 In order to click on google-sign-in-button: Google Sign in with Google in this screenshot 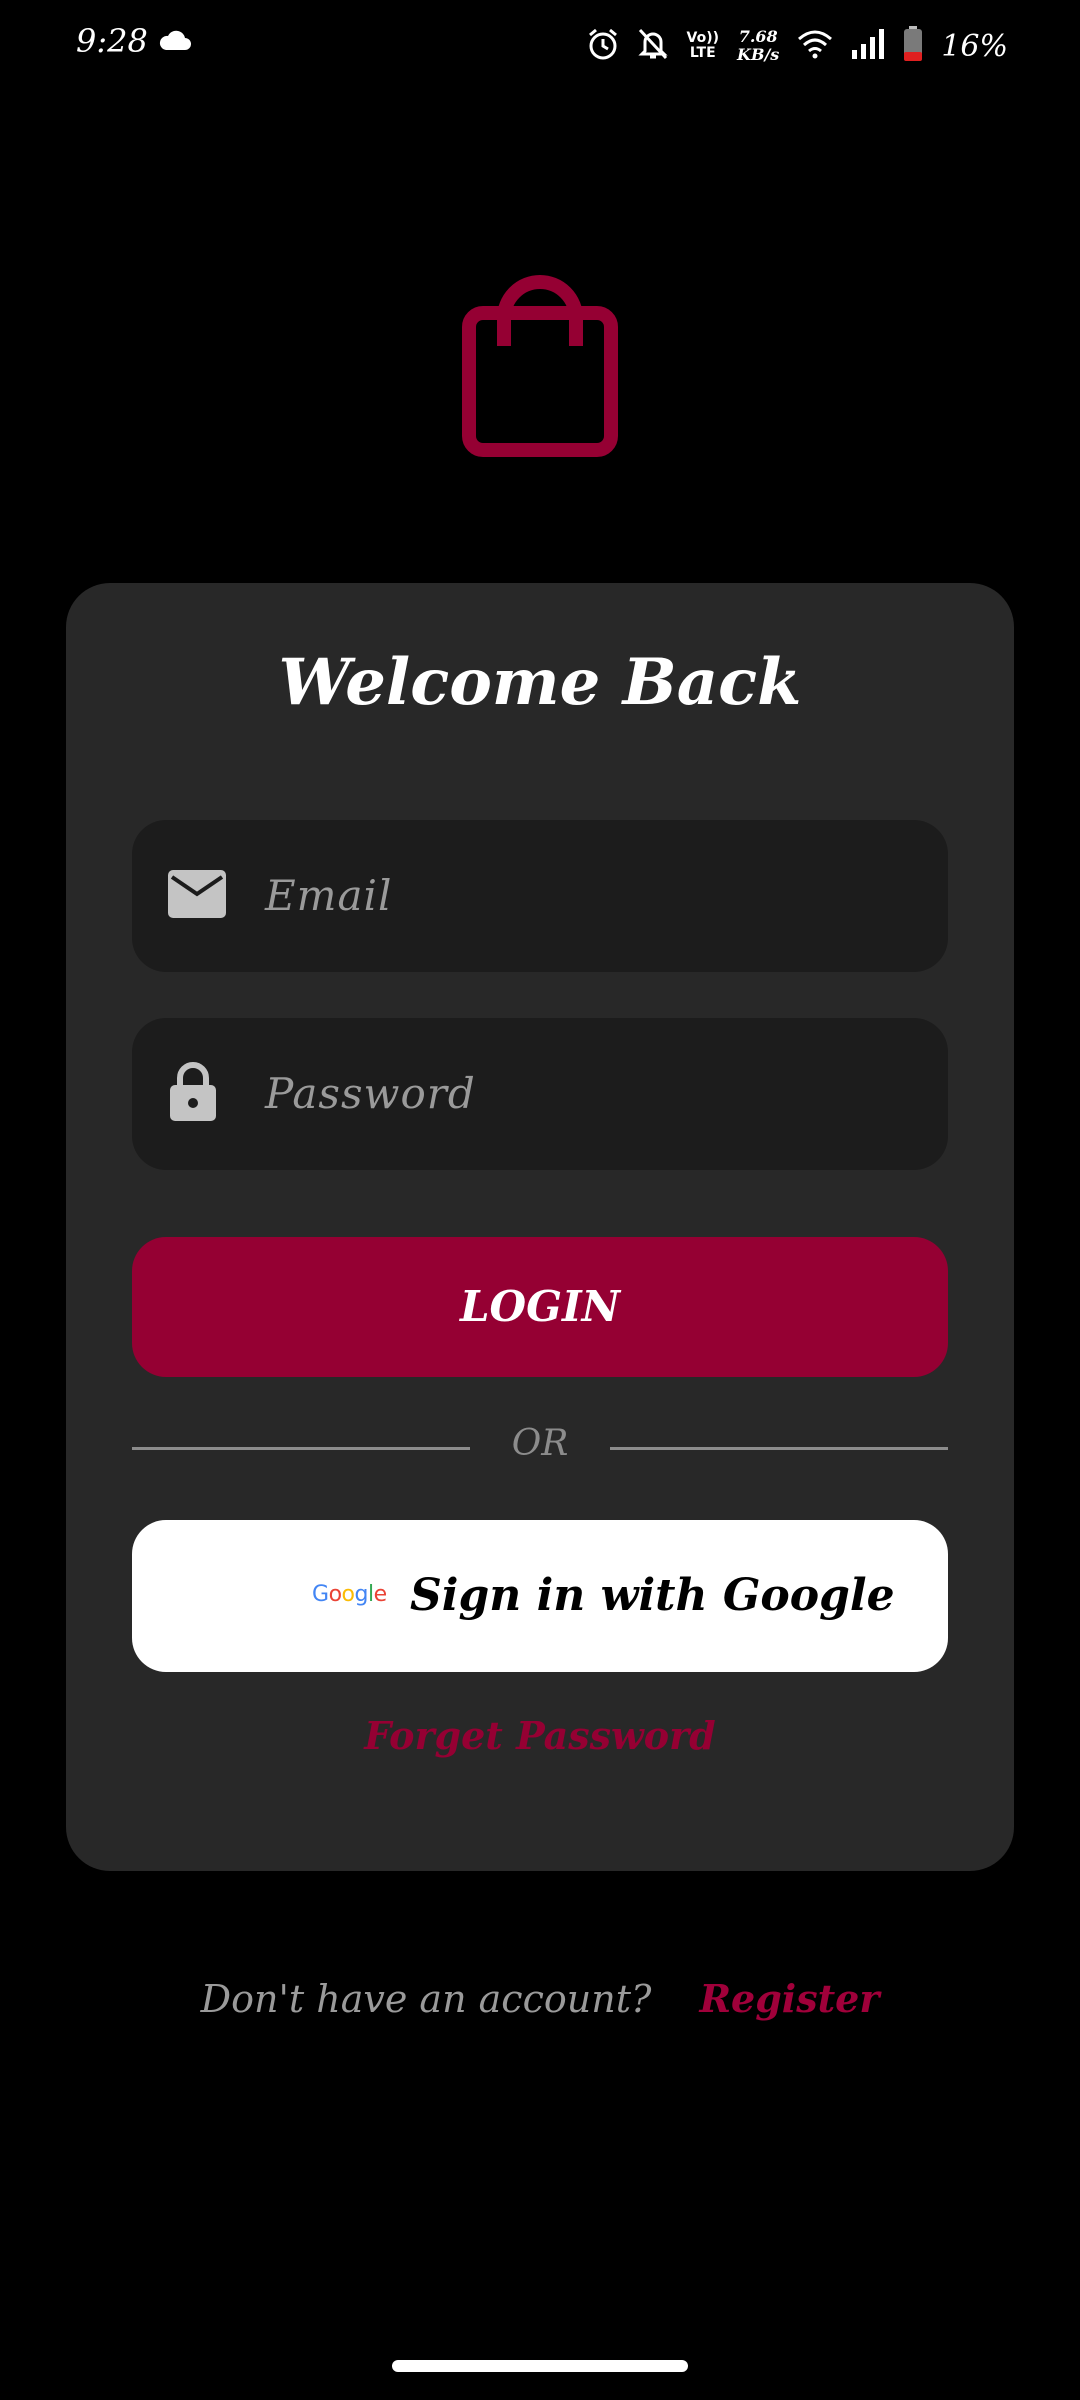, I will do `click(540, 1596)`.